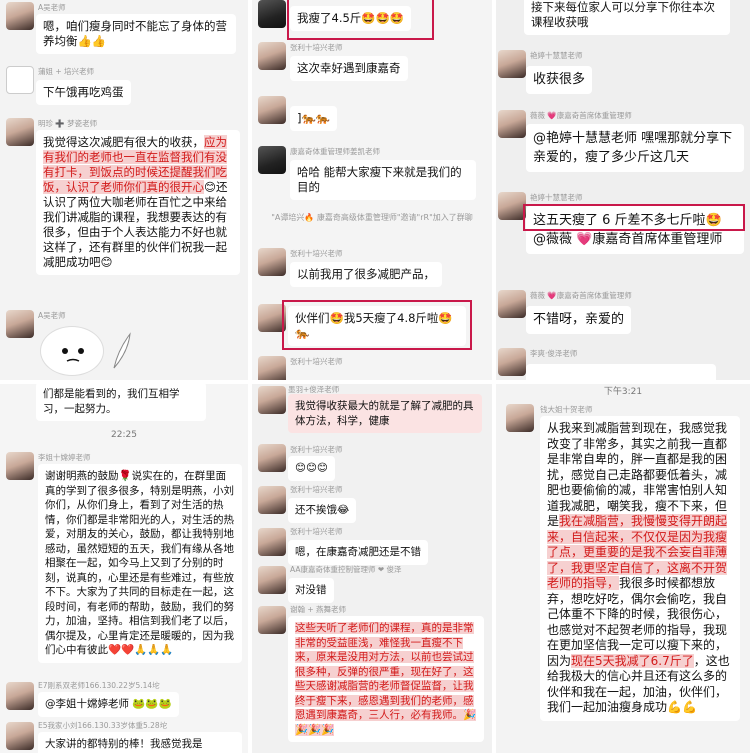 The width and height of the screenshot is (750, 753). What do you see at coordinates (311, 468) in the screenshot?
I see `message-bubble: 😊😊😊` at bounding box center [311, 468].